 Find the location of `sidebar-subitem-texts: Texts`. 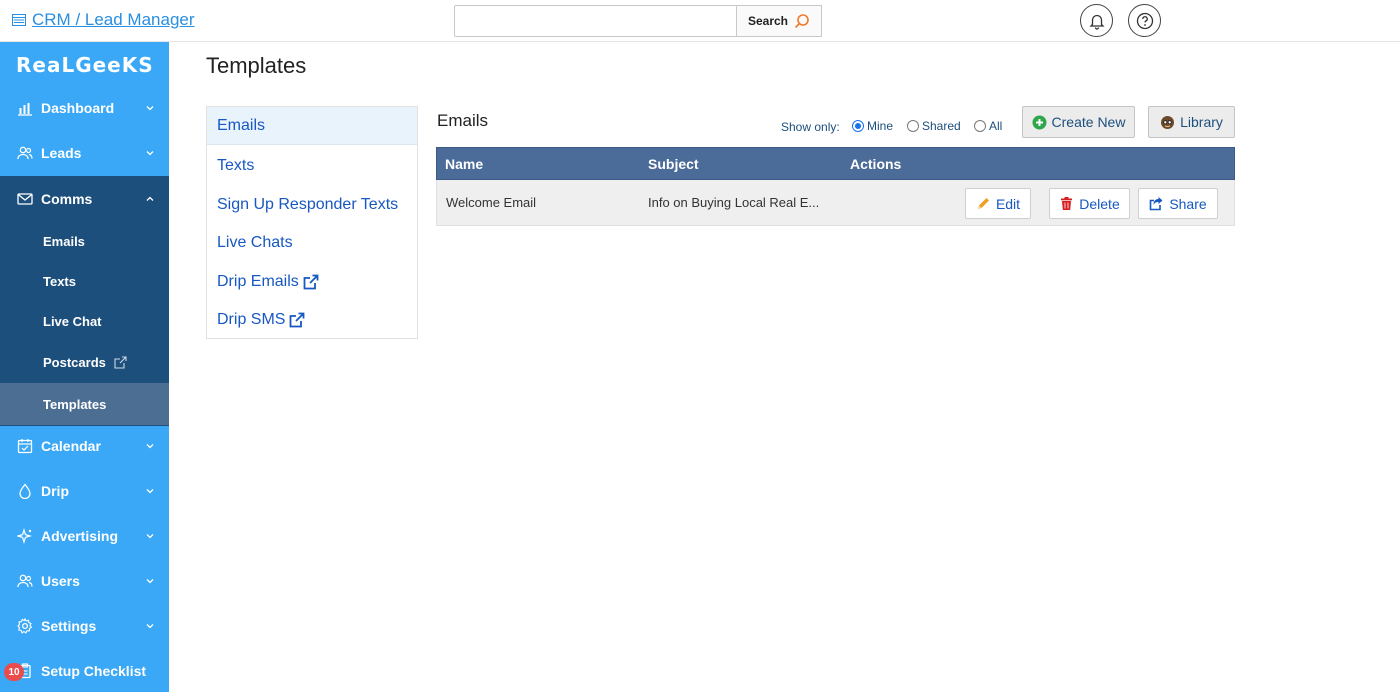

sidebar-subitem-texts: Texts is located at coordinates (84, 281).